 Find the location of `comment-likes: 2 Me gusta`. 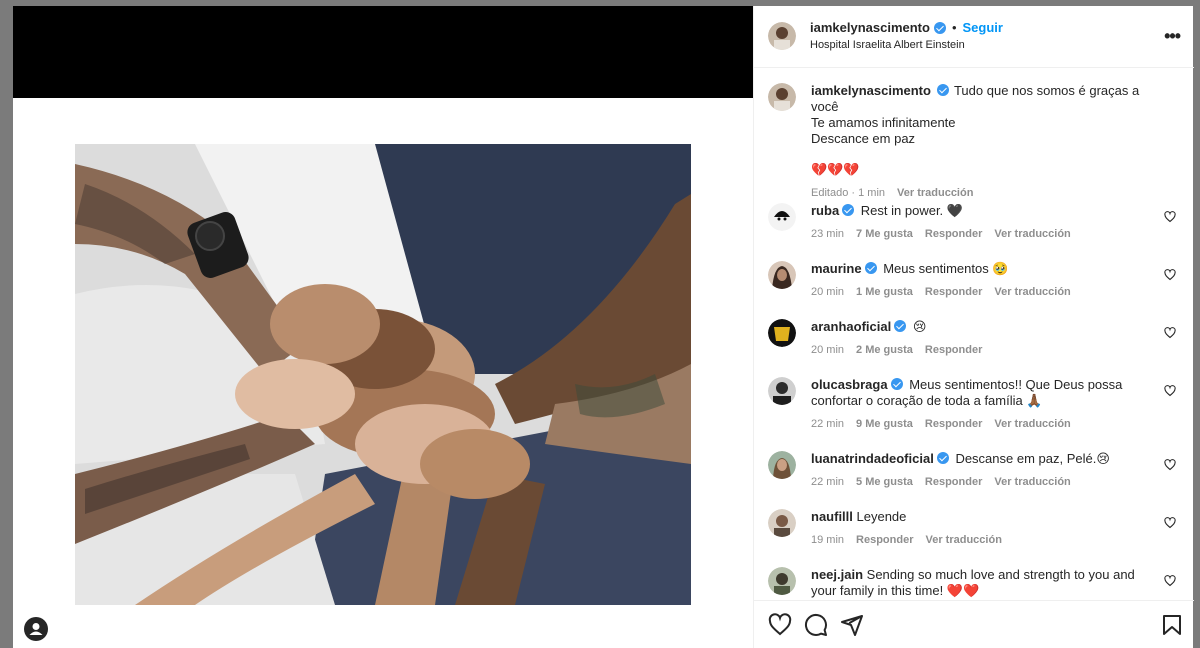

comment-likes: 2 Me gusta is located at coordinates (884, 350).